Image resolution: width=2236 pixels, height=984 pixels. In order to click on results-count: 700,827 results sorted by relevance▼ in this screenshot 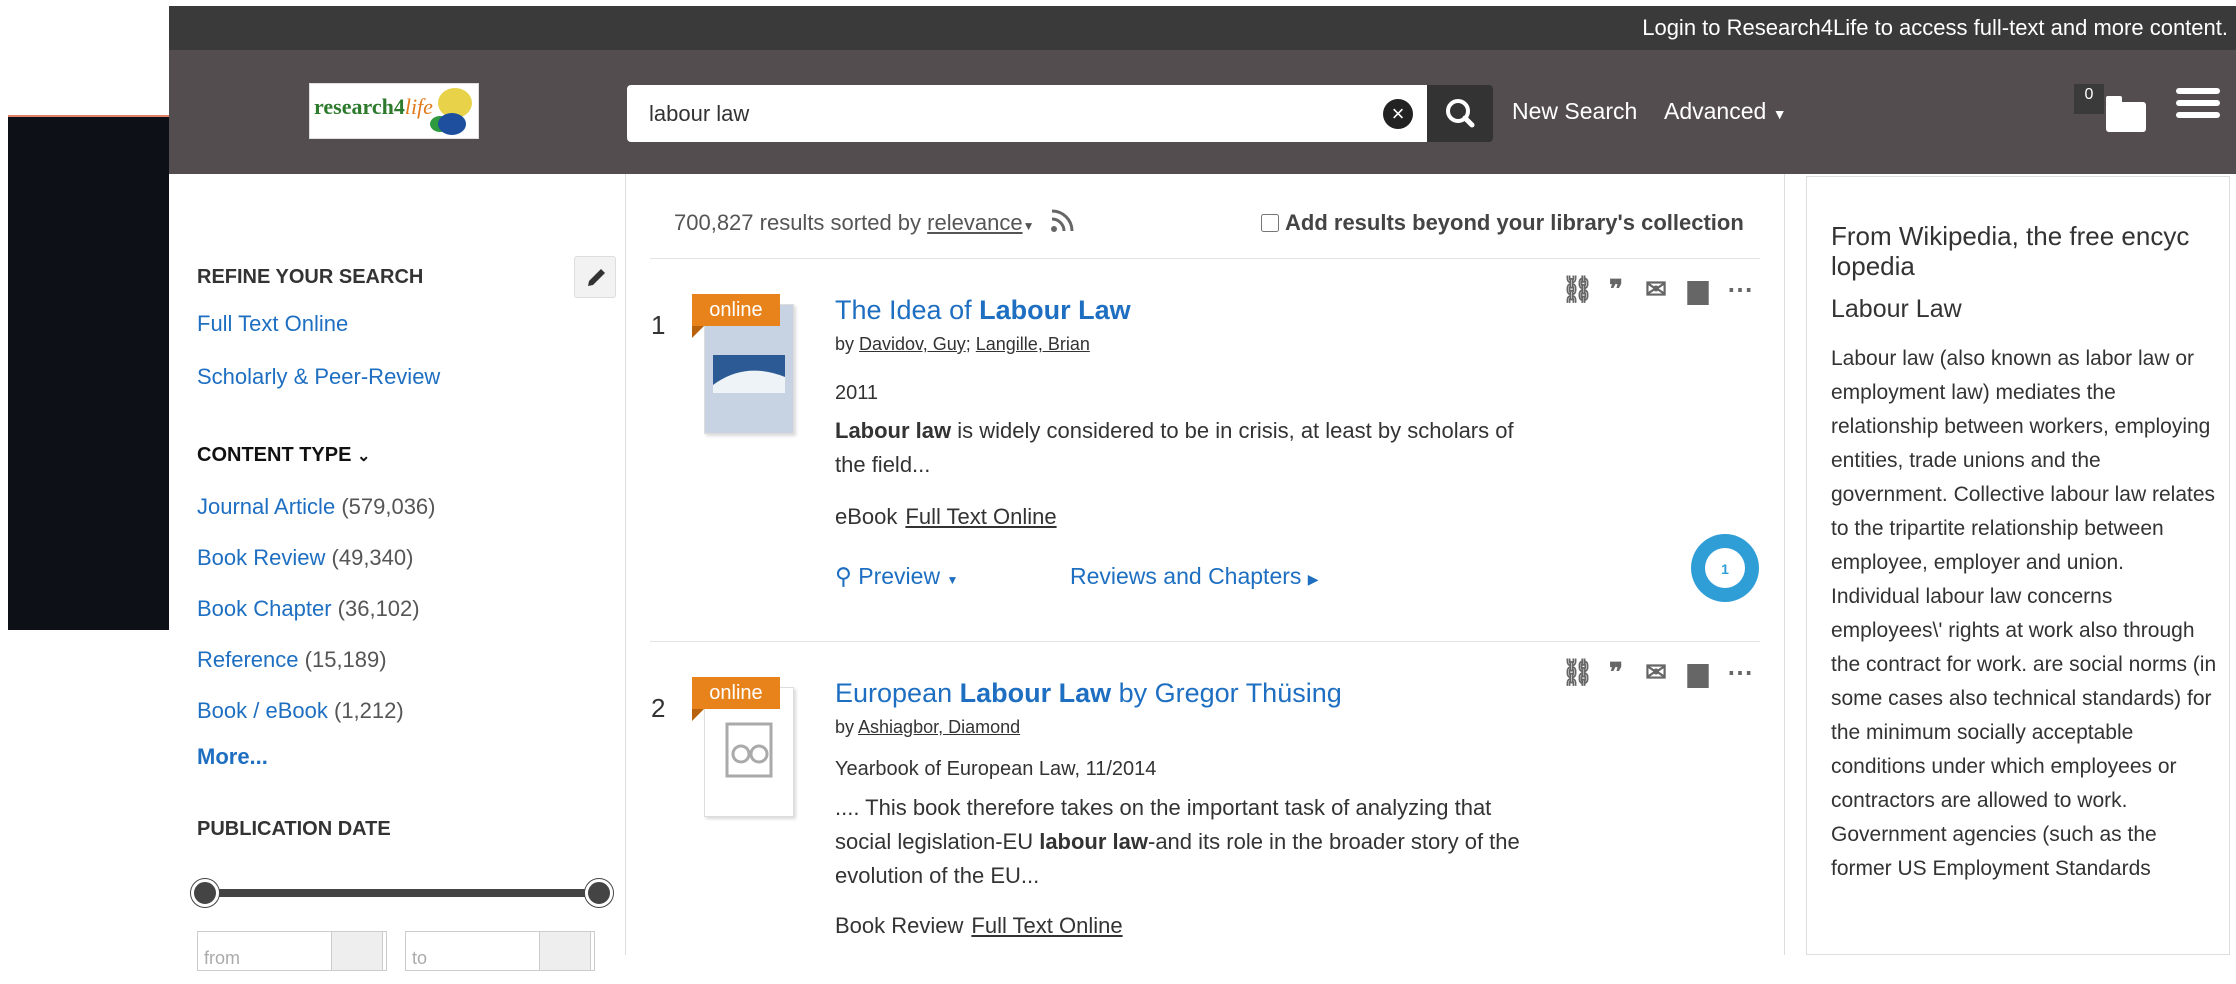, I will do `click(874, 222)`.